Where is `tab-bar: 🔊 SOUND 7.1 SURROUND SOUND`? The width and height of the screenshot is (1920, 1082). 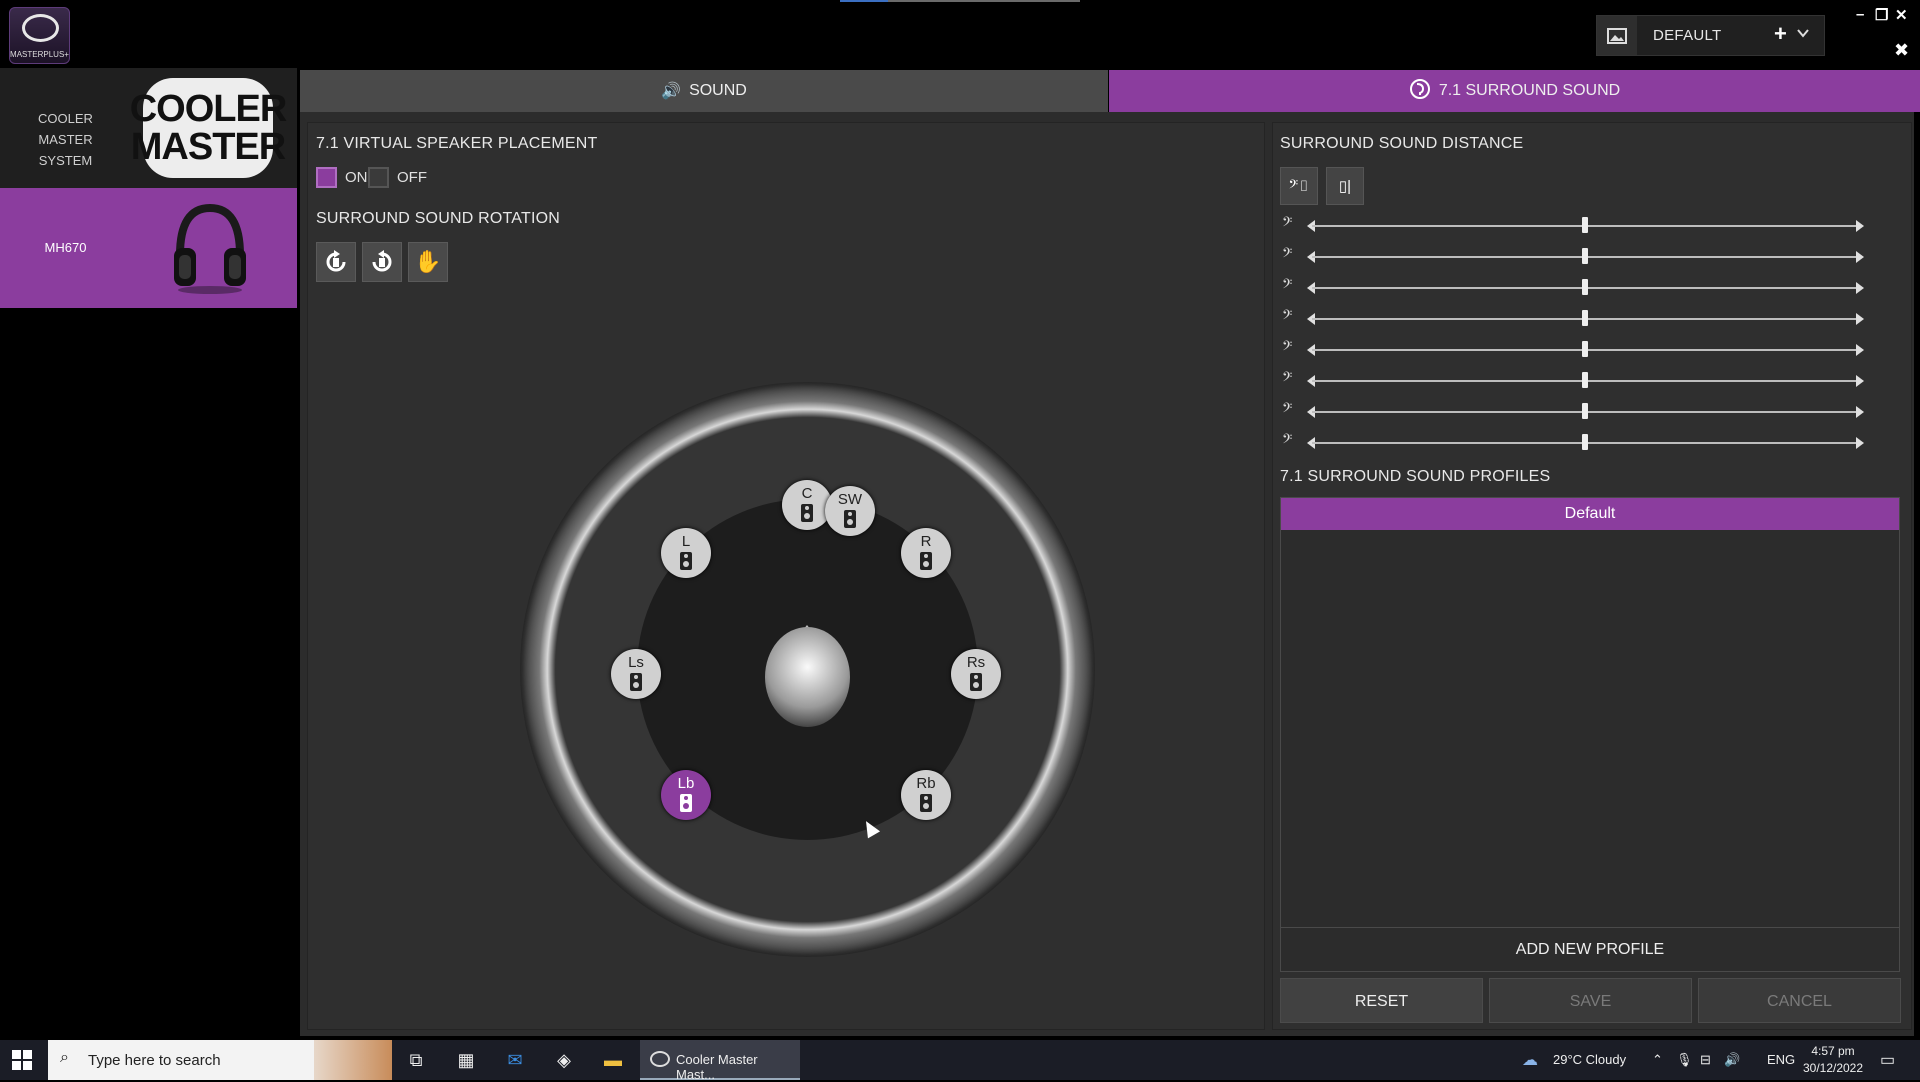 tab-bar: 🔊 SOUND 7.1 SURROUND SOUND is located at coordinates (1110, 91).